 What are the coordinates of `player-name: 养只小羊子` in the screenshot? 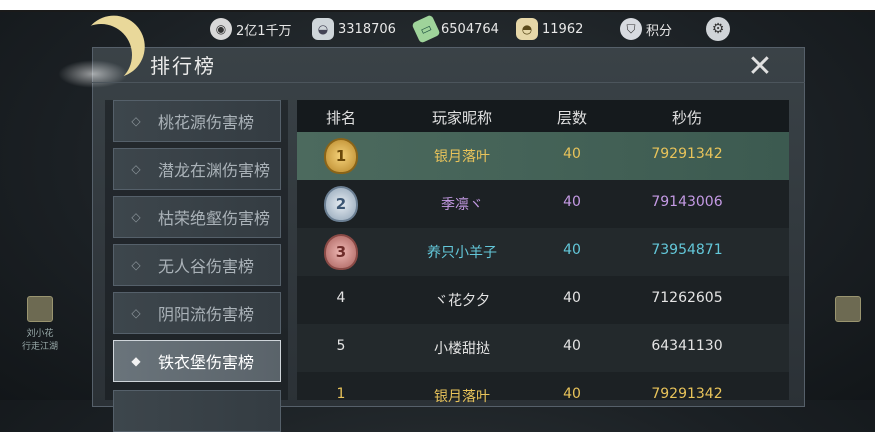 It's located at (462, 253).